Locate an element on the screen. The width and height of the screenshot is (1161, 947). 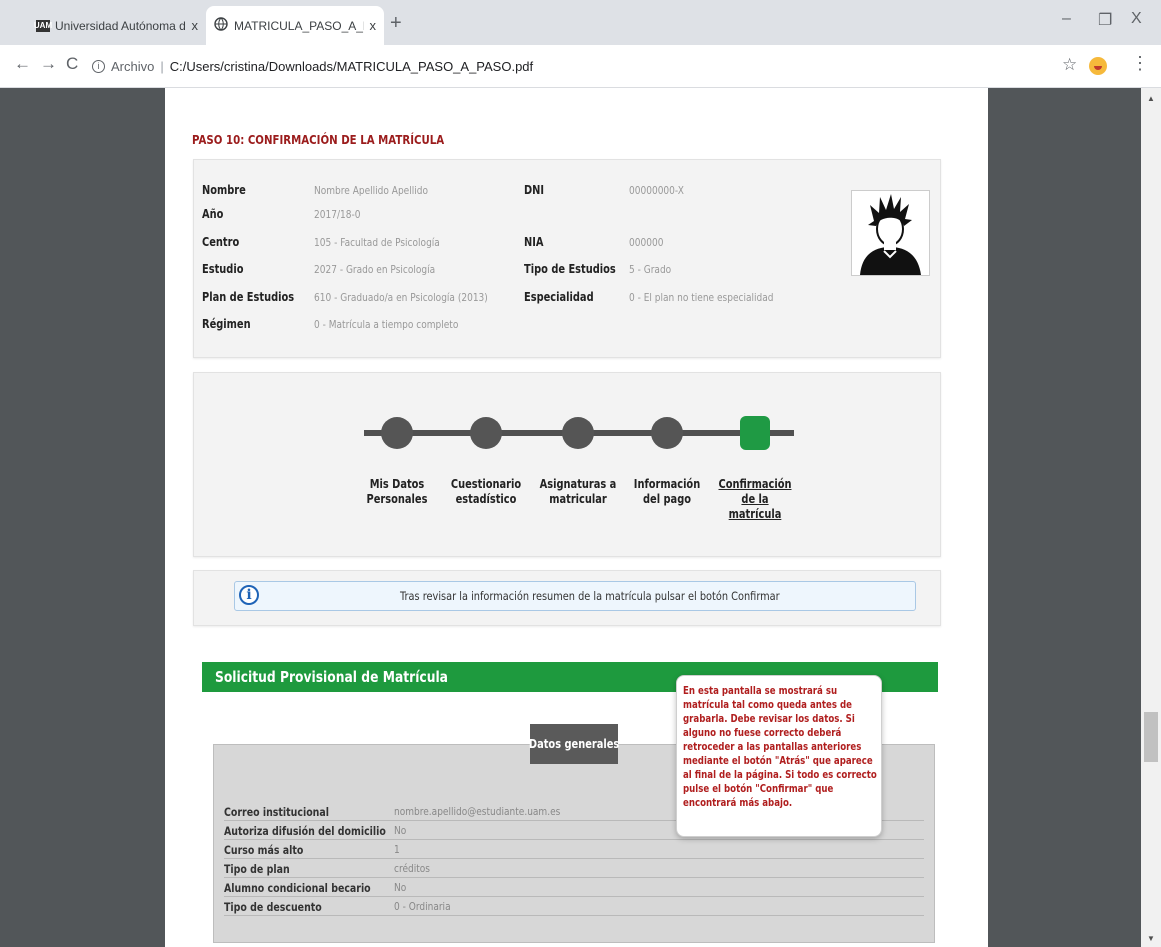
row-label: Tipo de descuento is located at coordinates (273, 907).